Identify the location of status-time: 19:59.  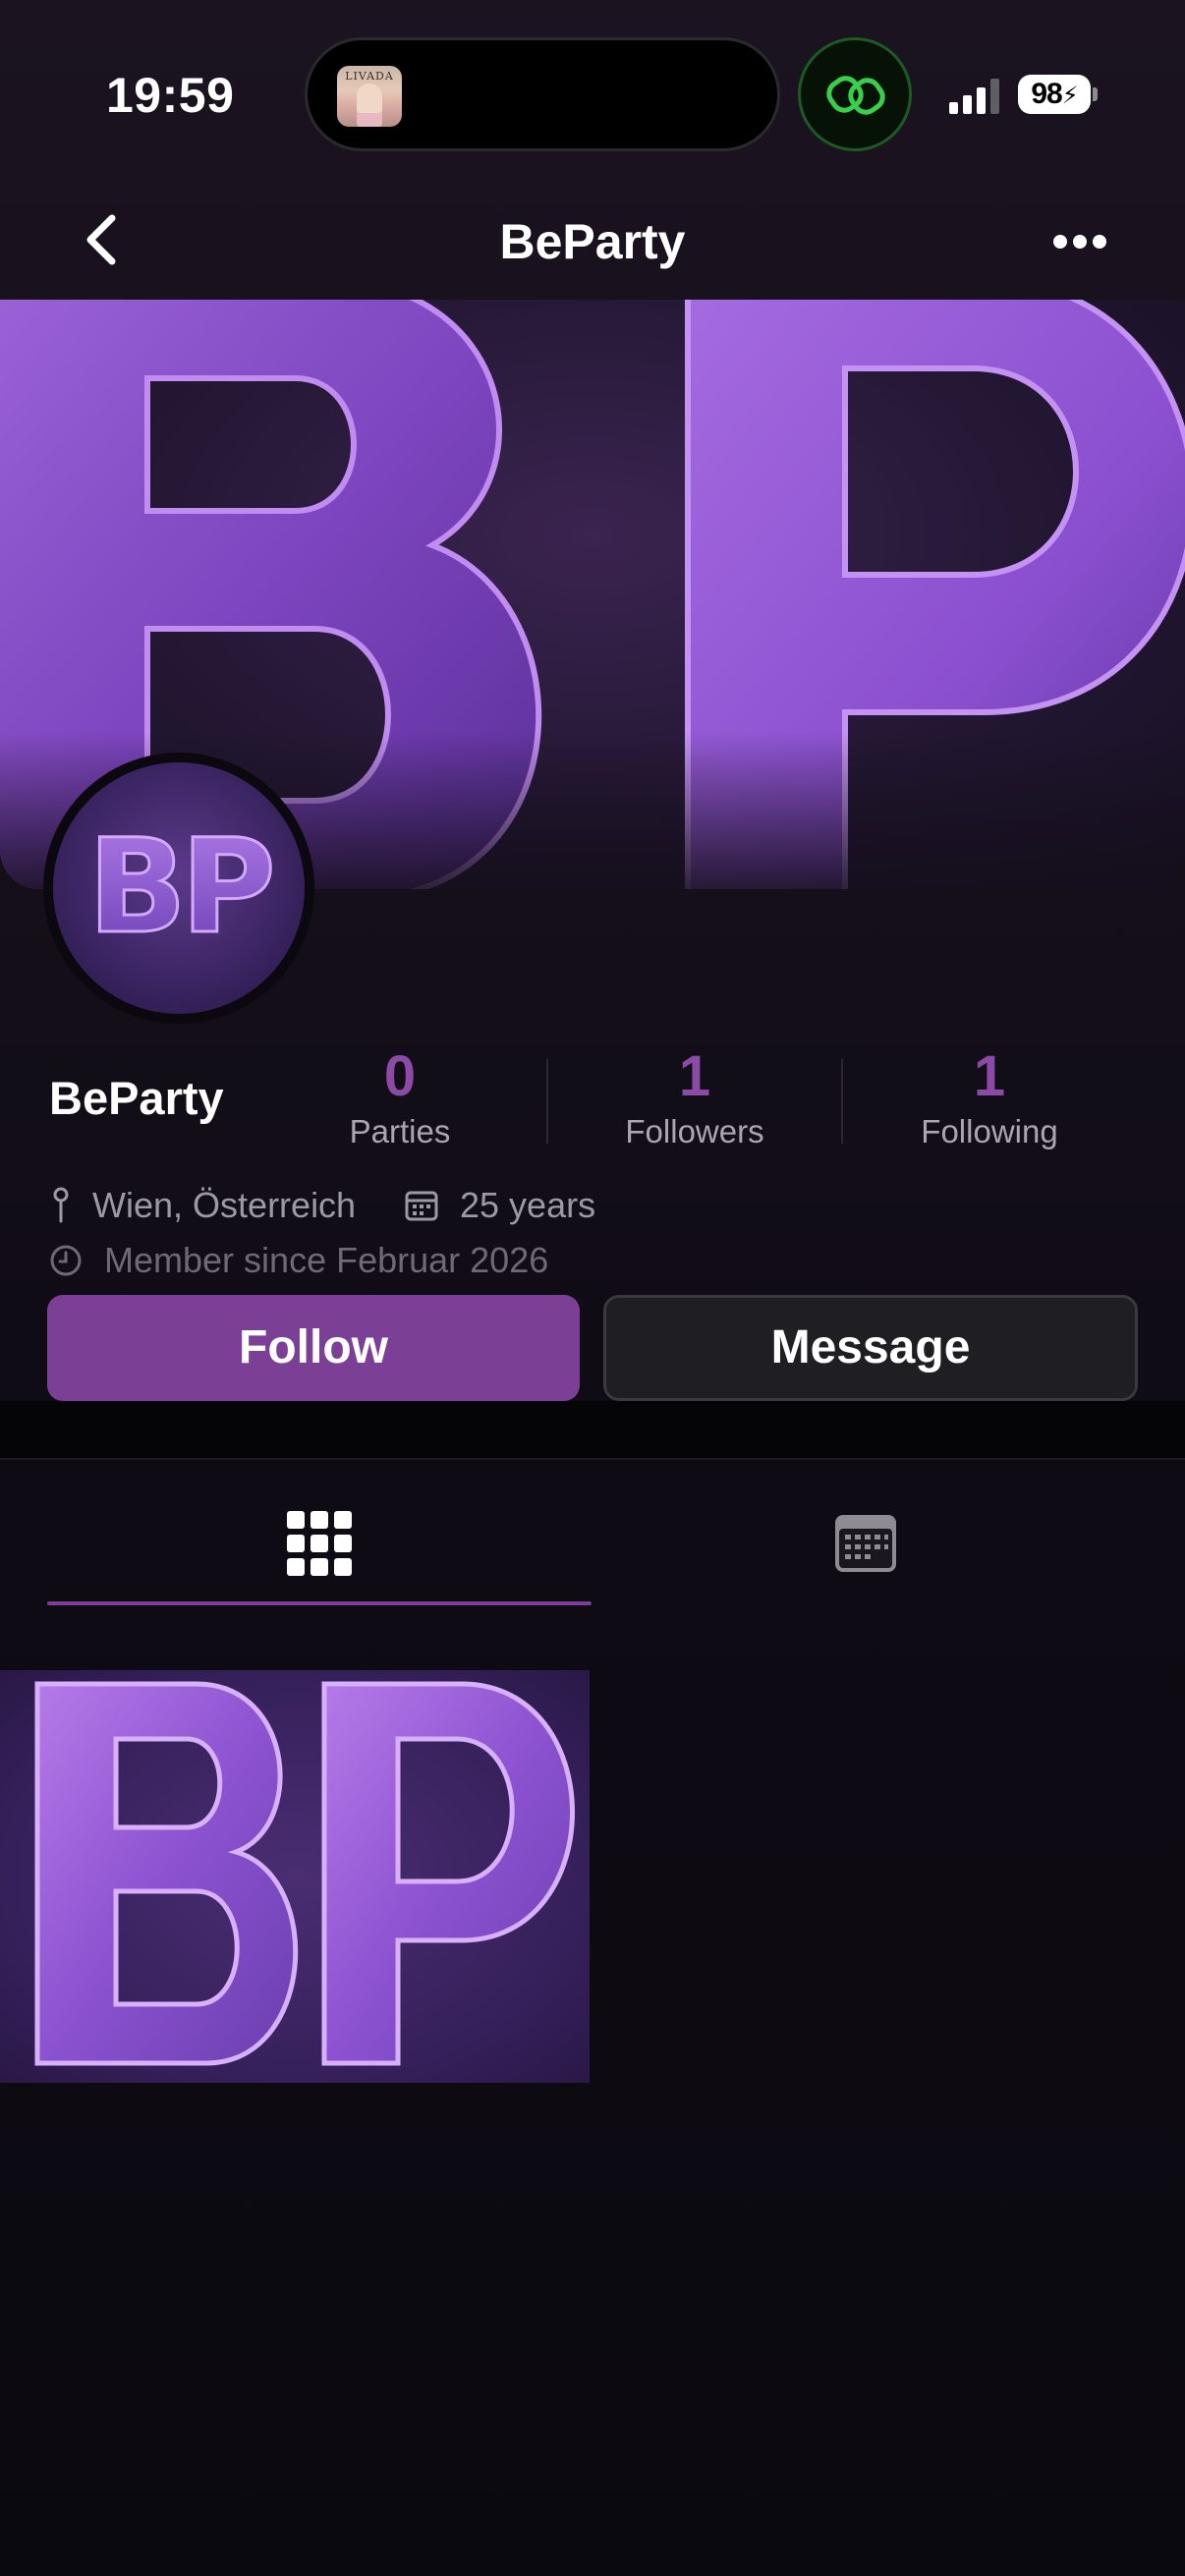
(170, 95).